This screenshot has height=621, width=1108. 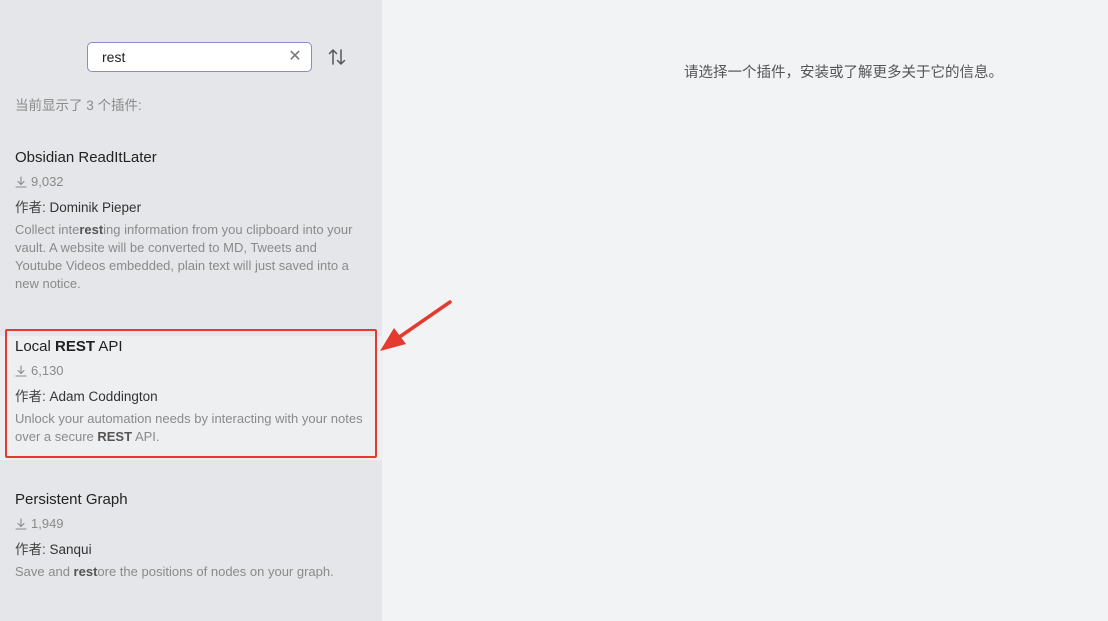 I want to click on plugin-author: 作者: Adam Coddington, so click(x=191, y=397).